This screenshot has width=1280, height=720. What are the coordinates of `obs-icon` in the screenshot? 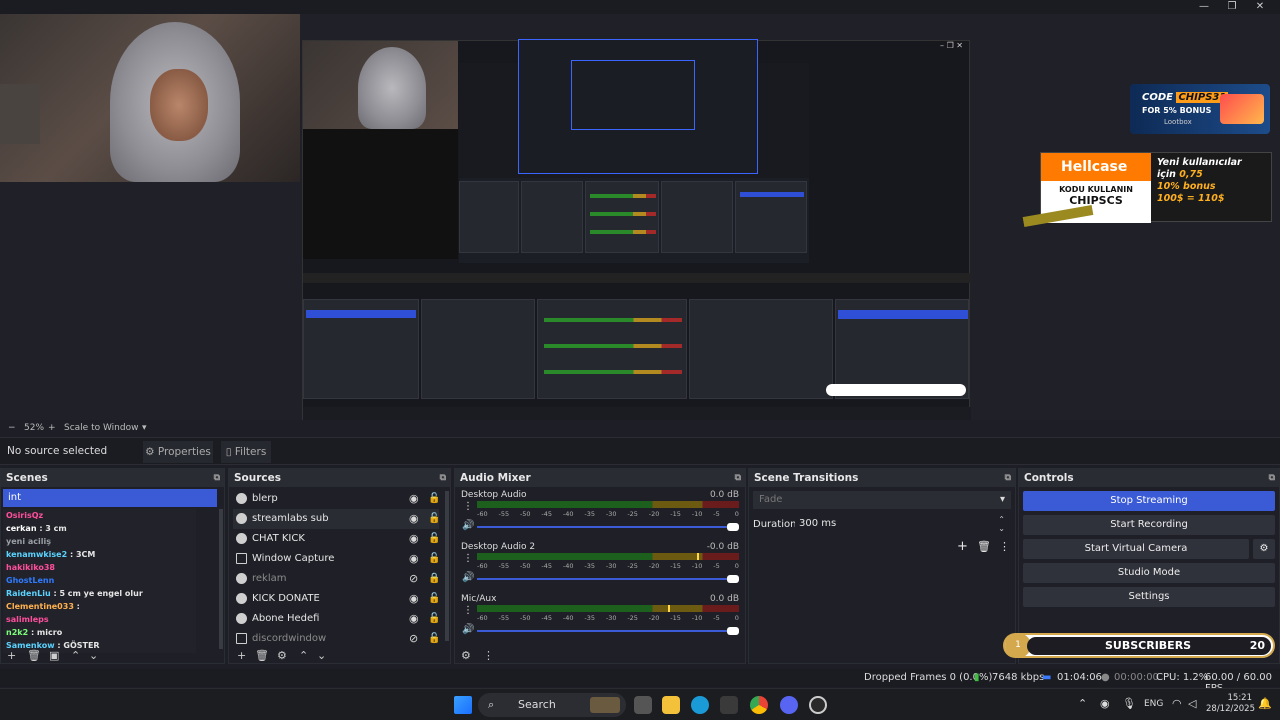 It's located at (818, 705).